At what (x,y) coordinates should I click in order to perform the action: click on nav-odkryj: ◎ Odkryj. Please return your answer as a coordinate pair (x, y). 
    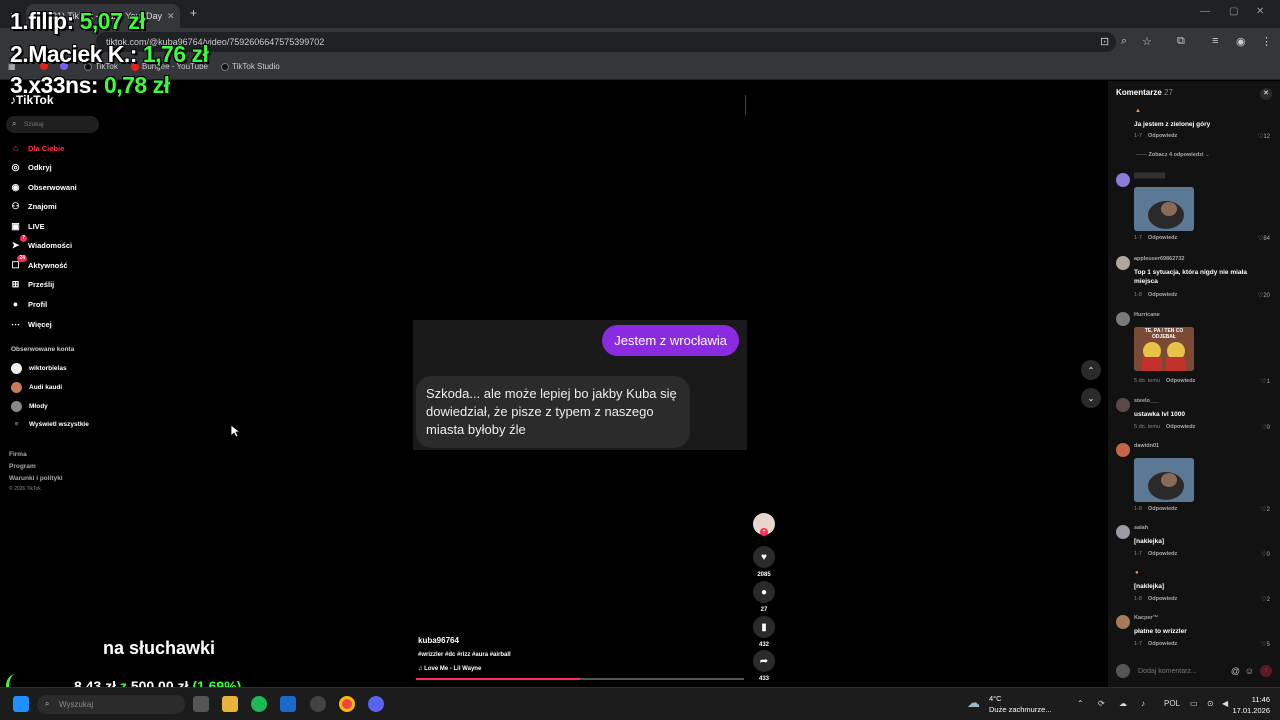
    Looking at the image, I should click on (31, 167).